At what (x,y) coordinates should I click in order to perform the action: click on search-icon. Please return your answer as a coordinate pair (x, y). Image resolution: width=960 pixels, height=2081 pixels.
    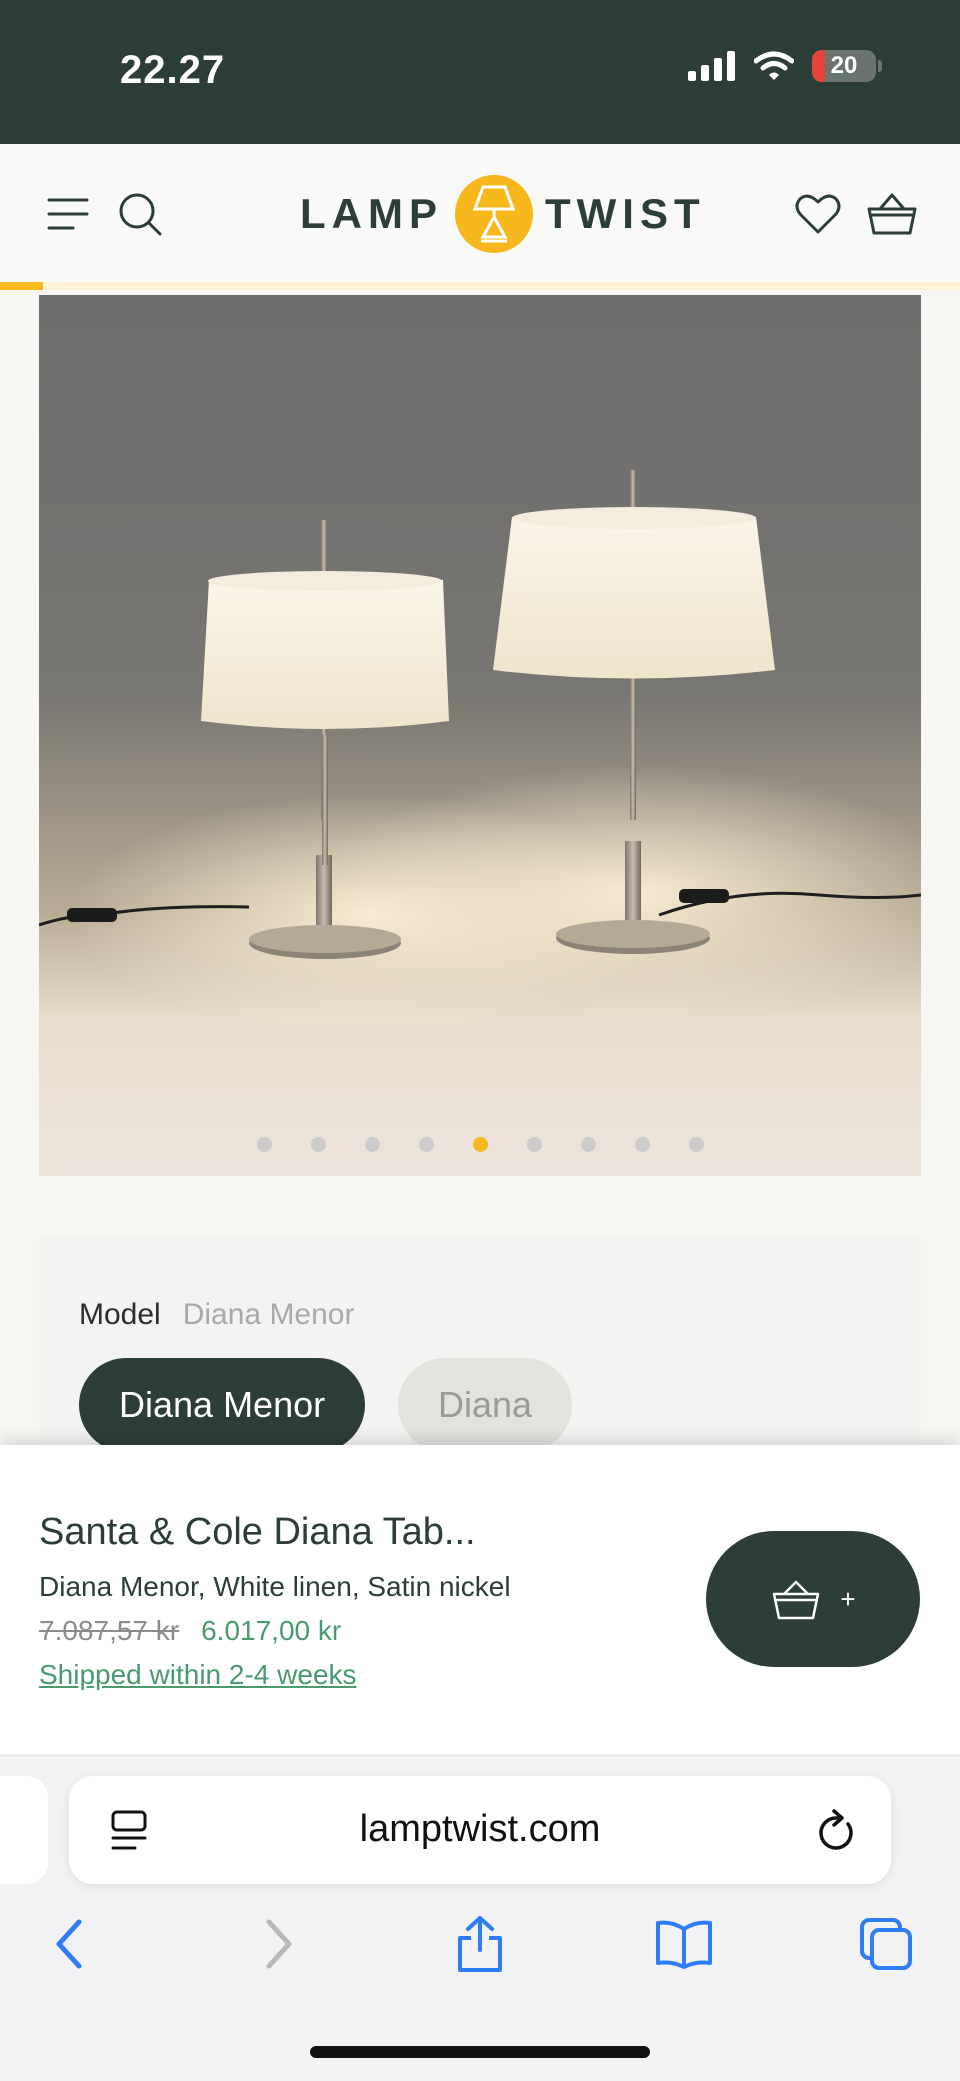
    Looking at the image, I should click on (140, 214).